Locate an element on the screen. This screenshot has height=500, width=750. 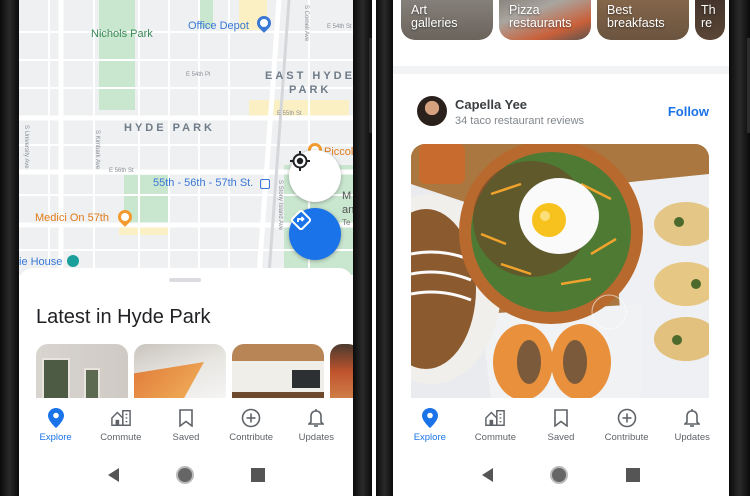
map-label-east-hyde-park-2: PARK is located at coordinates (310, 90).